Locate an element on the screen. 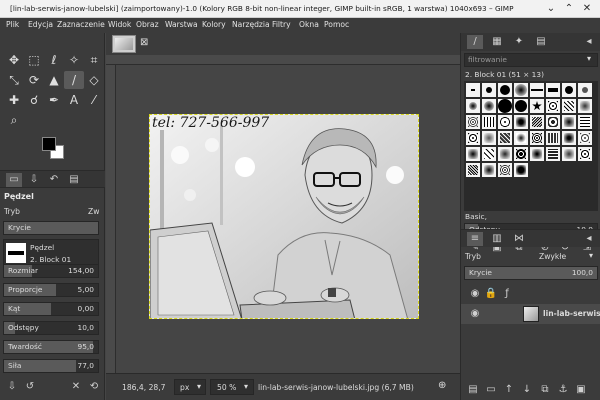 The width and height of the screenshot is (600, 400). menu-narzedzia: Narzędzia is located at coordinates (251, 24).